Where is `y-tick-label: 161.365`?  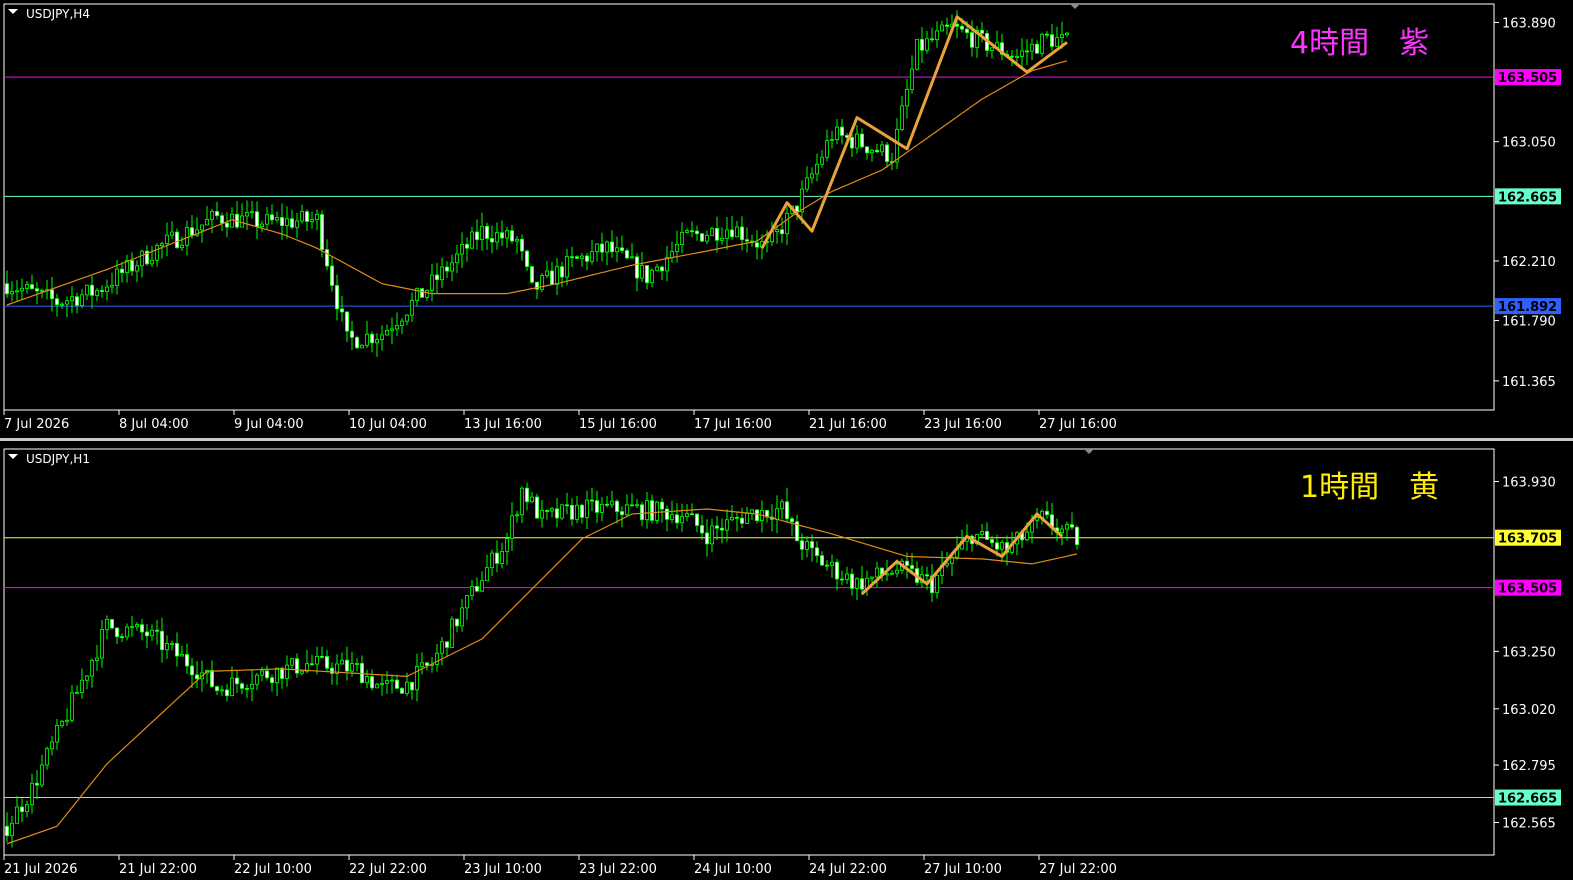
y-tick-label: 161.365 is located at coordinates (1529, 382).